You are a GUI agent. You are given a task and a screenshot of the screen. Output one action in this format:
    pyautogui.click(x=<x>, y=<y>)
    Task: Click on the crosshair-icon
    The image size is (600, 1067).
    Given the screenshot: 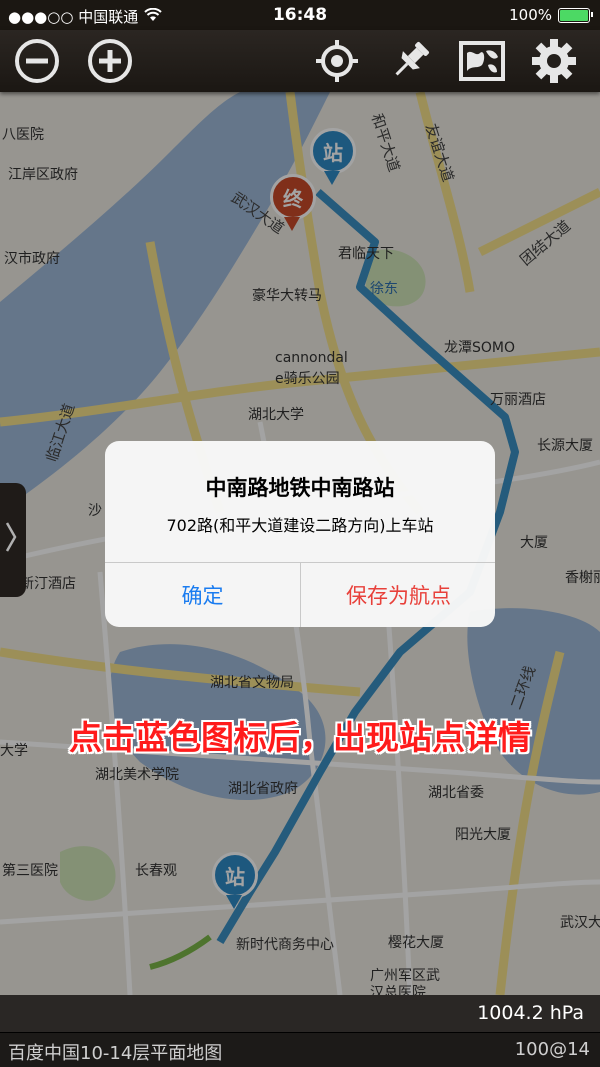 What is the action you would take?
    pyautogui.click(x=337, y=61)
    